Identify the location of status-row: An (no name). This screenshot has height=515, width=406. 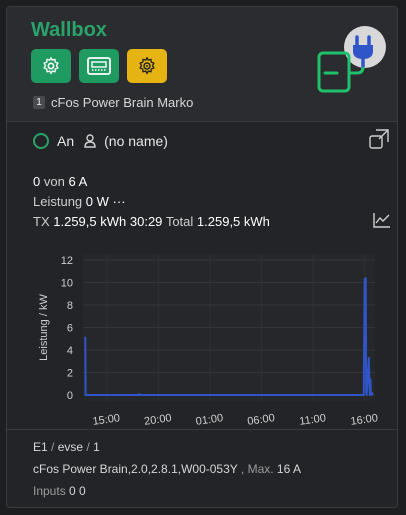
(100, 141).